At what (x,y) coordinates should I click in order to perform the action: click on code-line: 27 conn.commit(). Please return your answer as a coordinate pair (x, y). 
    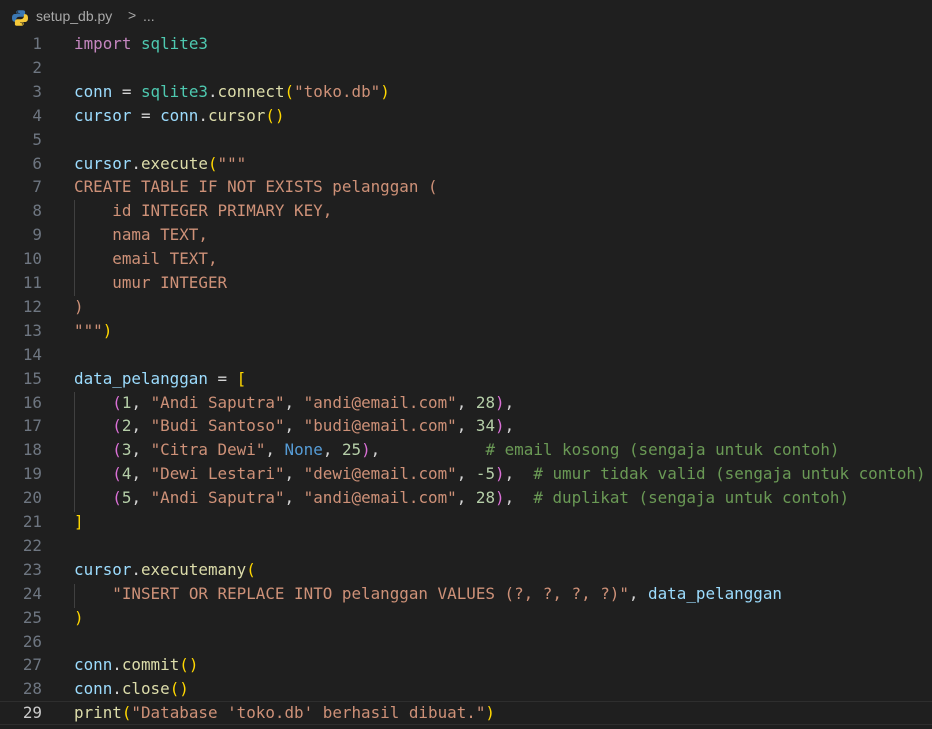
    Looking at the image, I should click on (466, 665).